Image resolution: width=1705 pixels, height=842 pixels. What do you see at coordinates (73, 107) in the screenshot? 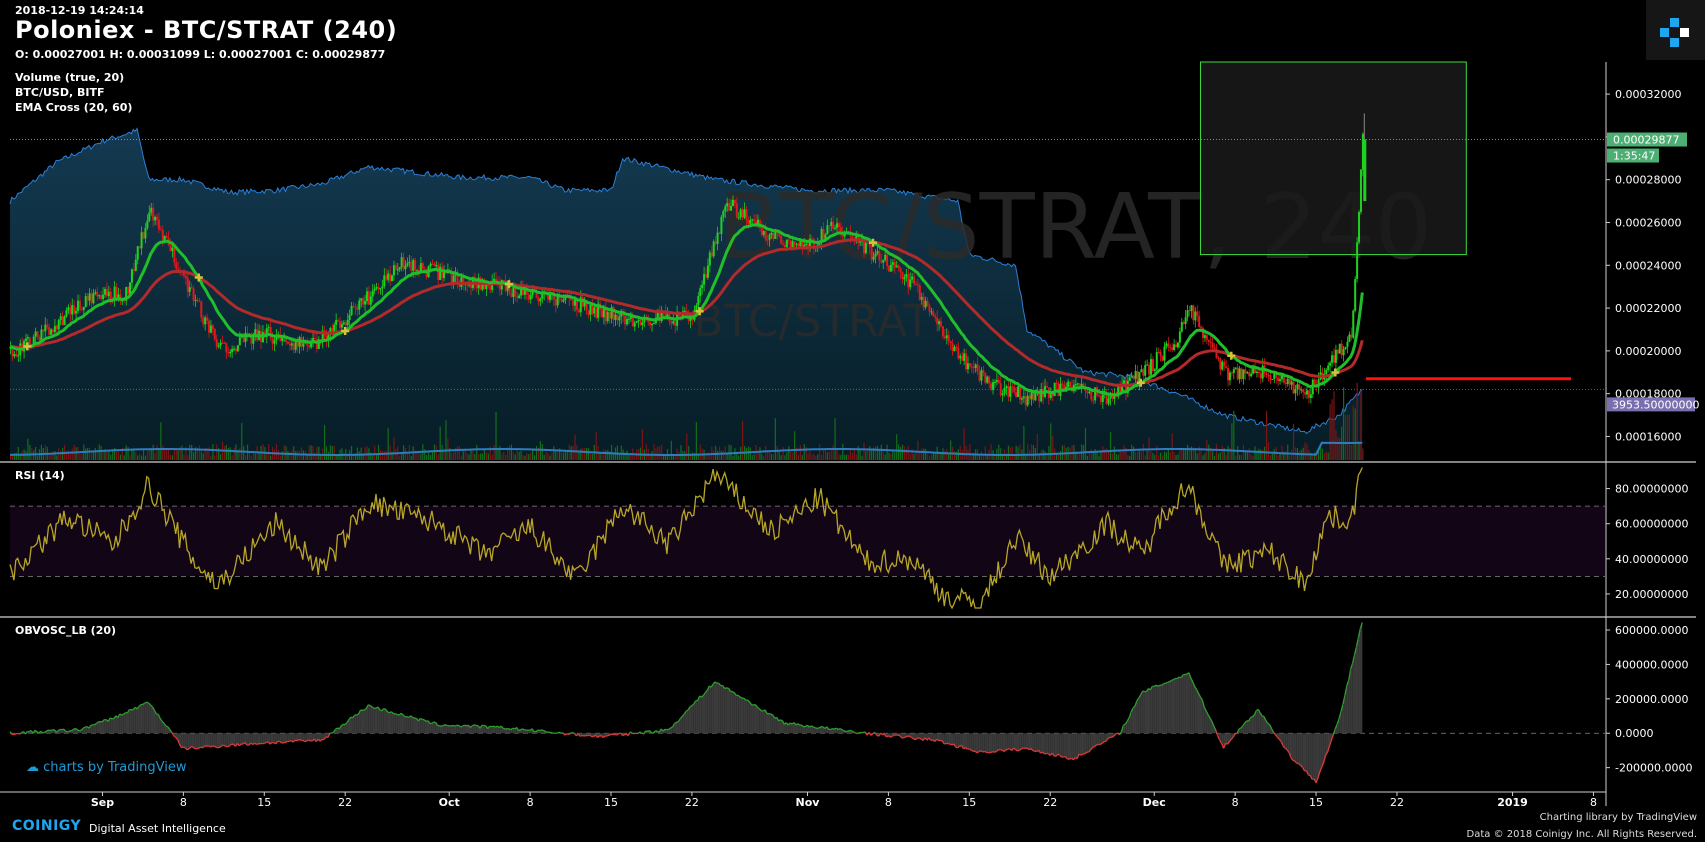
I see `indicator-ema-label: EMA Cross (20, 60)` at bounding box center [73, 107].